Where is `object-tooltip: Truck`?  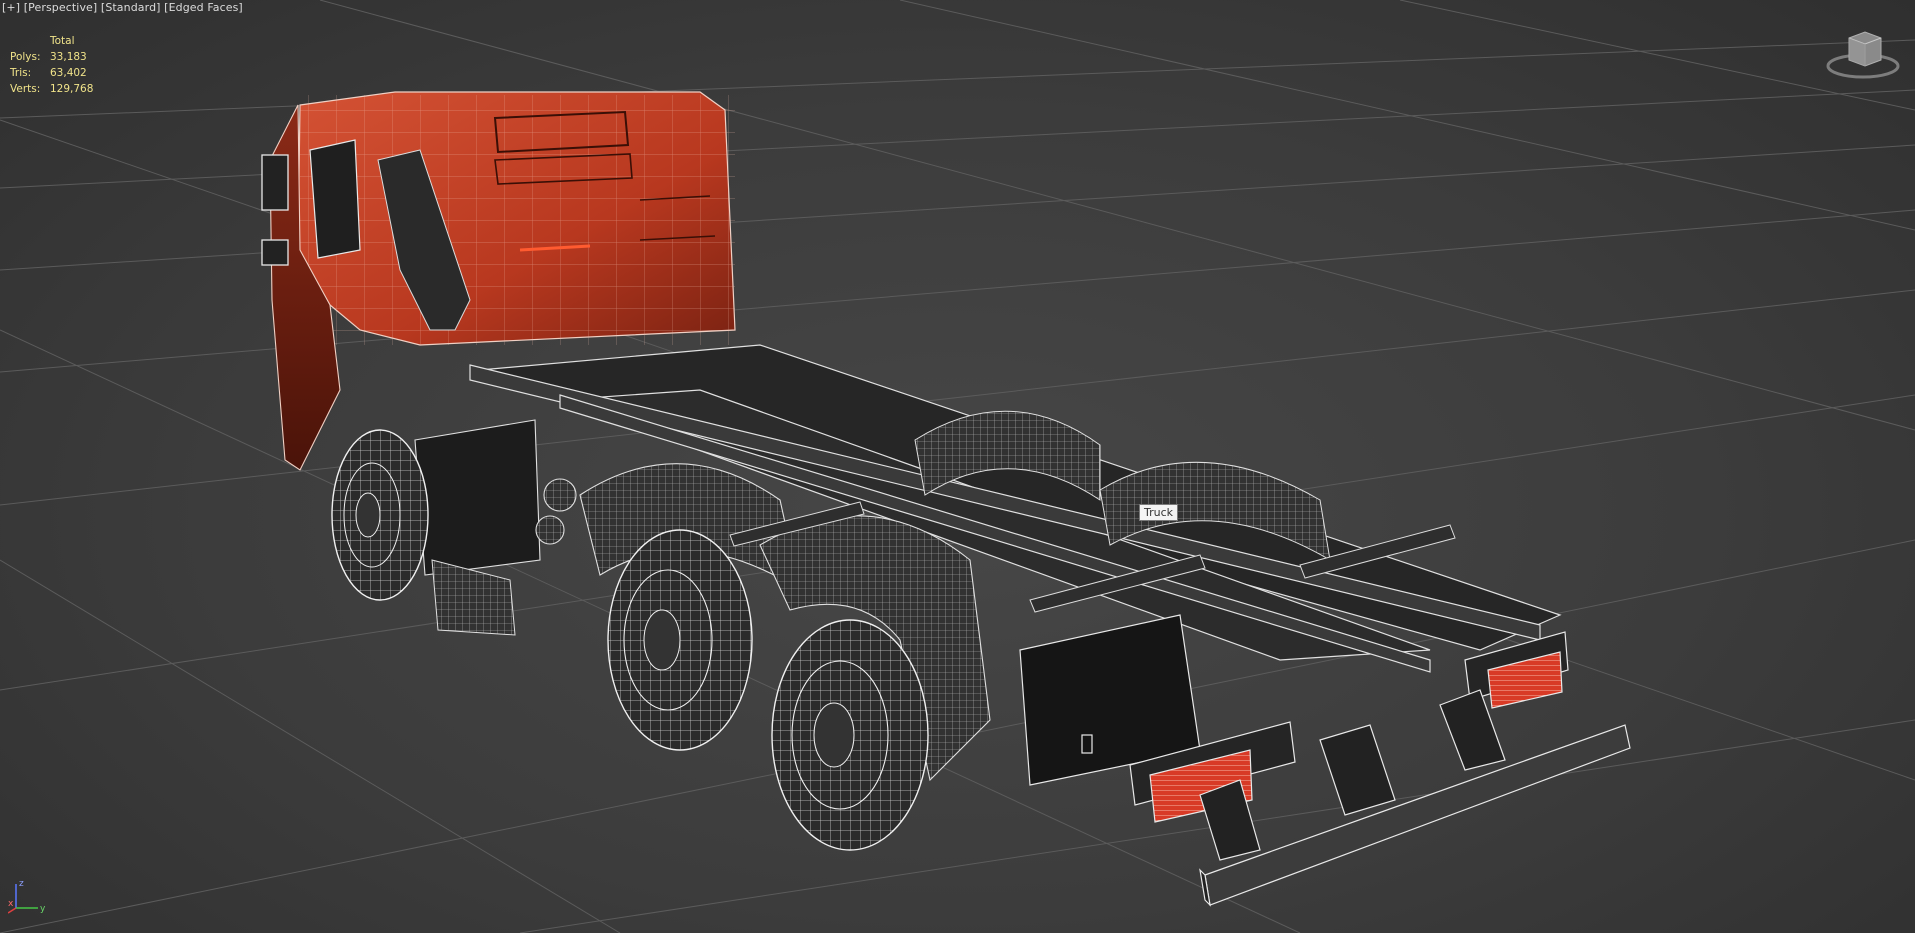 object-tooltip: Truck is located at coordinates (1159, 512).